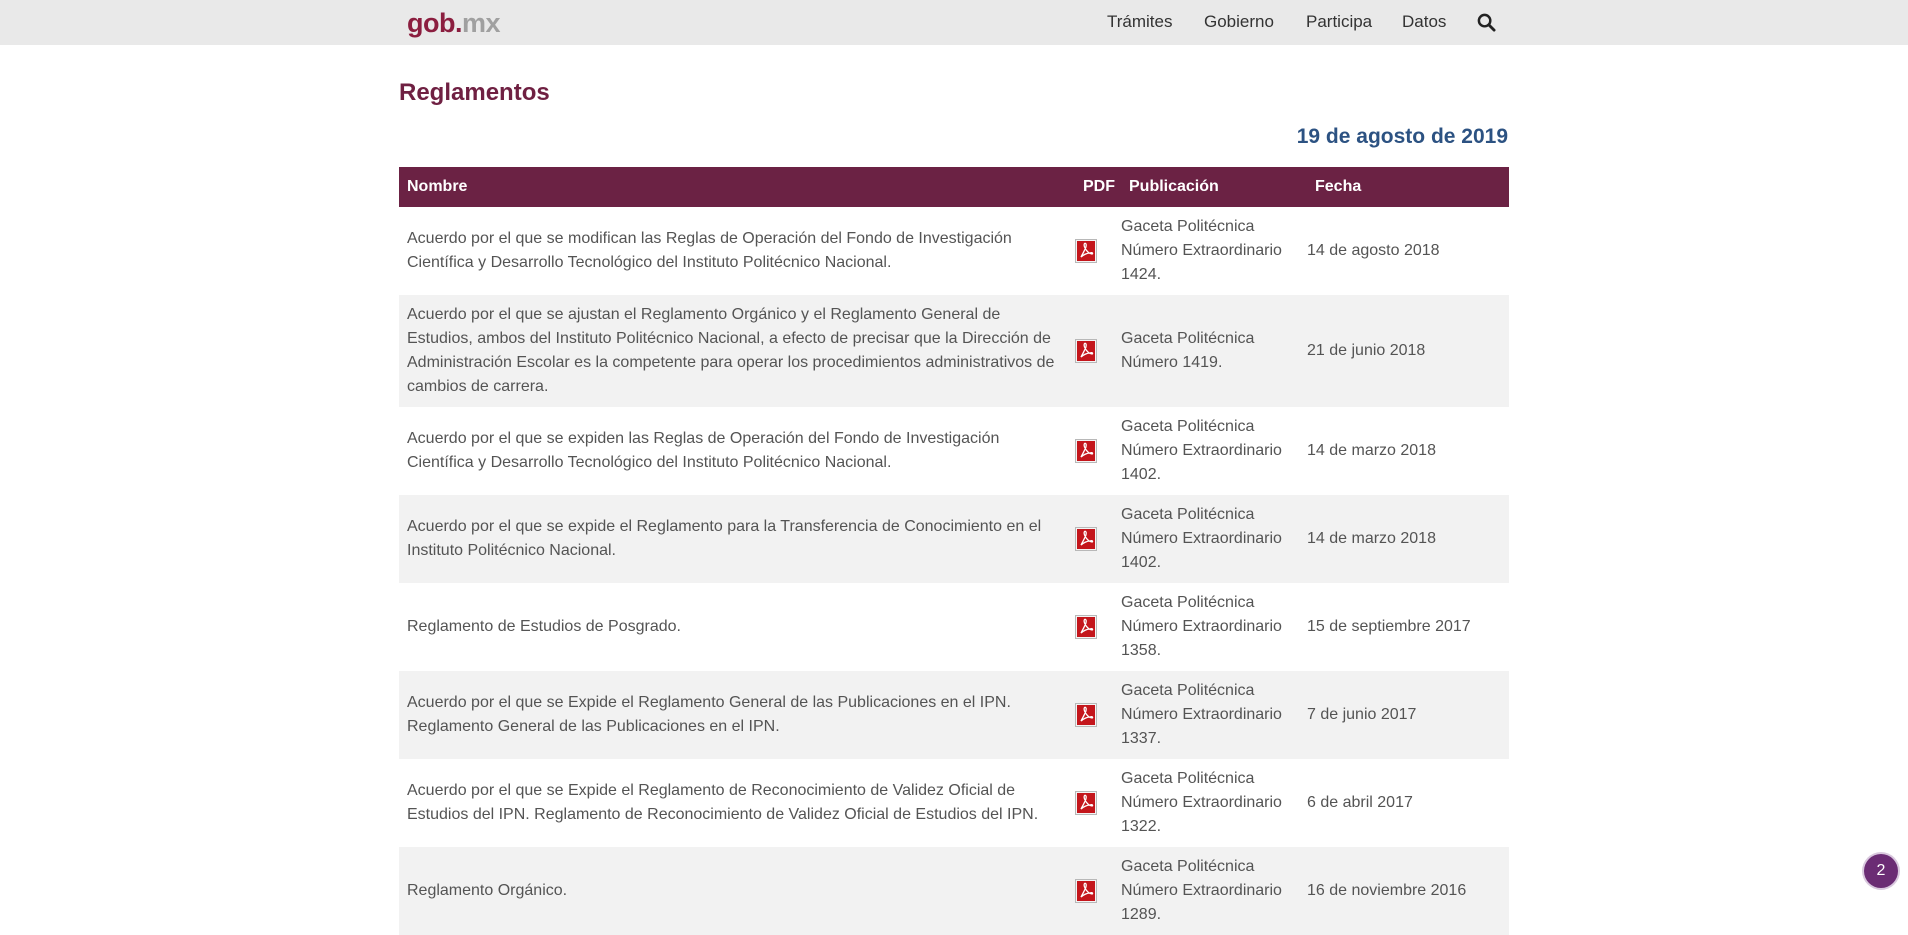 The width and height of the screenshot is (1908, 935). I want to click on row-name: Reglamento Orgánico., so click(487, 890).